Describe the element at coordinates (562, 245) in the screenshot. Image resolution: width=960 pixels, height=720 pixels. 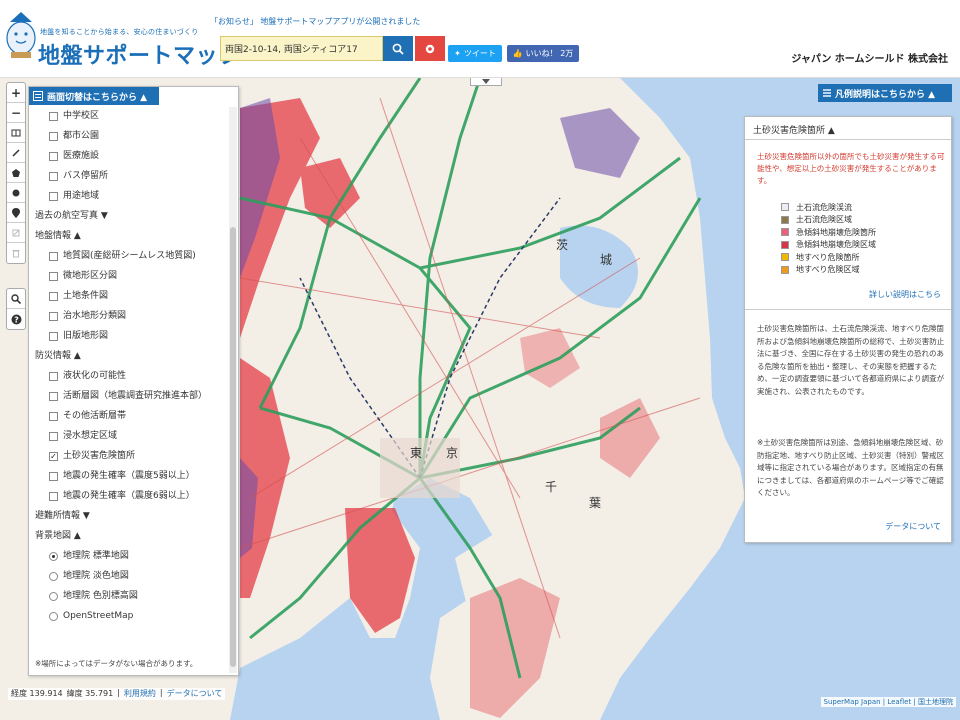
I see `map-label-char: 茨` at that location.